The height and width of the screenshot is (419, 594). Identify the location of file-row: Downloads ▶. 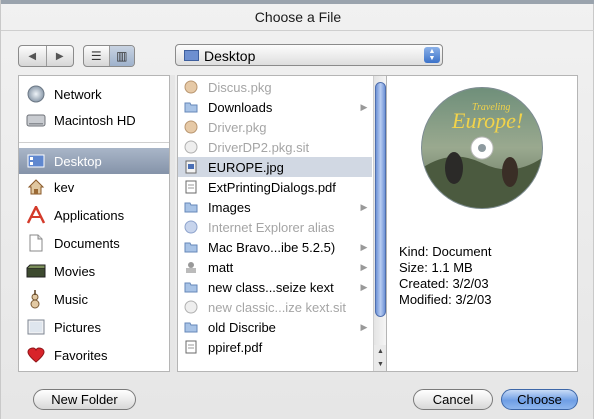
(275, 107).